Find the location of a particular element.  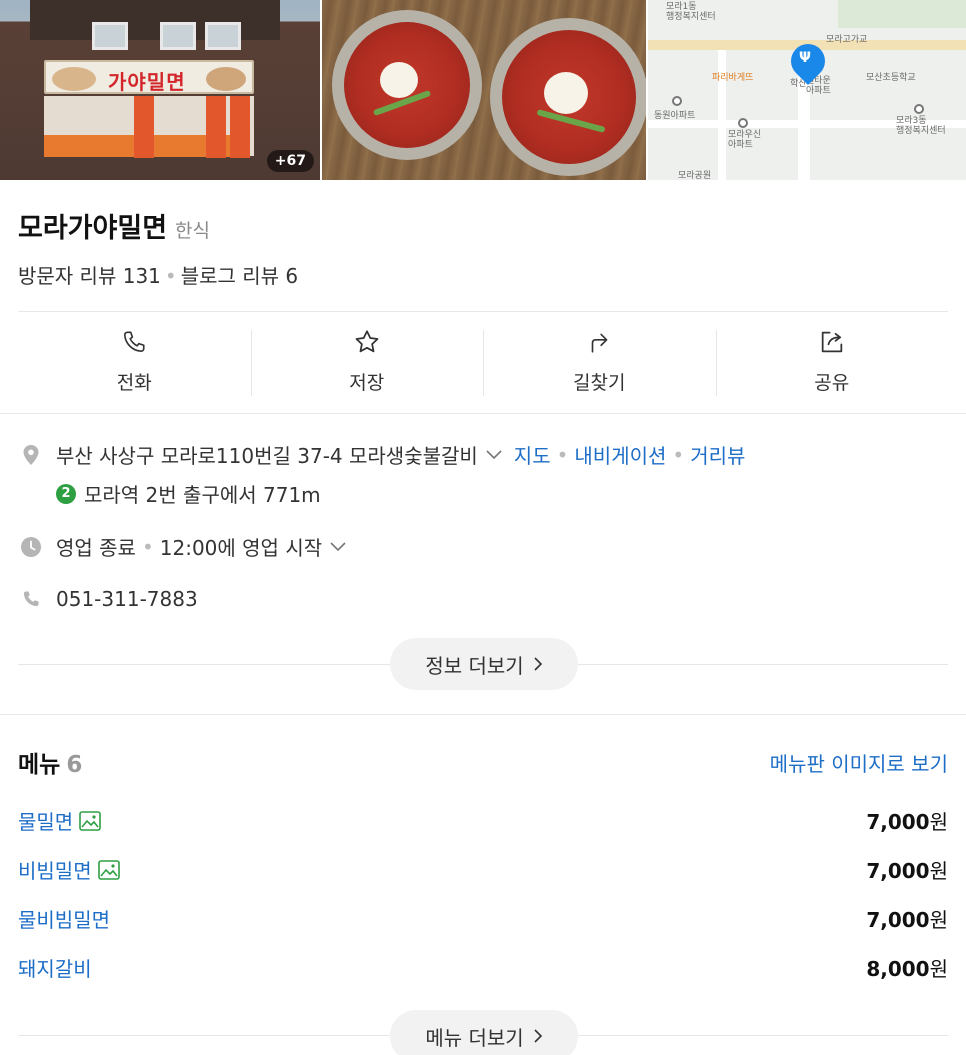

subway-row: 2 모라역 2번 출구에서 771m is located at coordinates (188, 493).